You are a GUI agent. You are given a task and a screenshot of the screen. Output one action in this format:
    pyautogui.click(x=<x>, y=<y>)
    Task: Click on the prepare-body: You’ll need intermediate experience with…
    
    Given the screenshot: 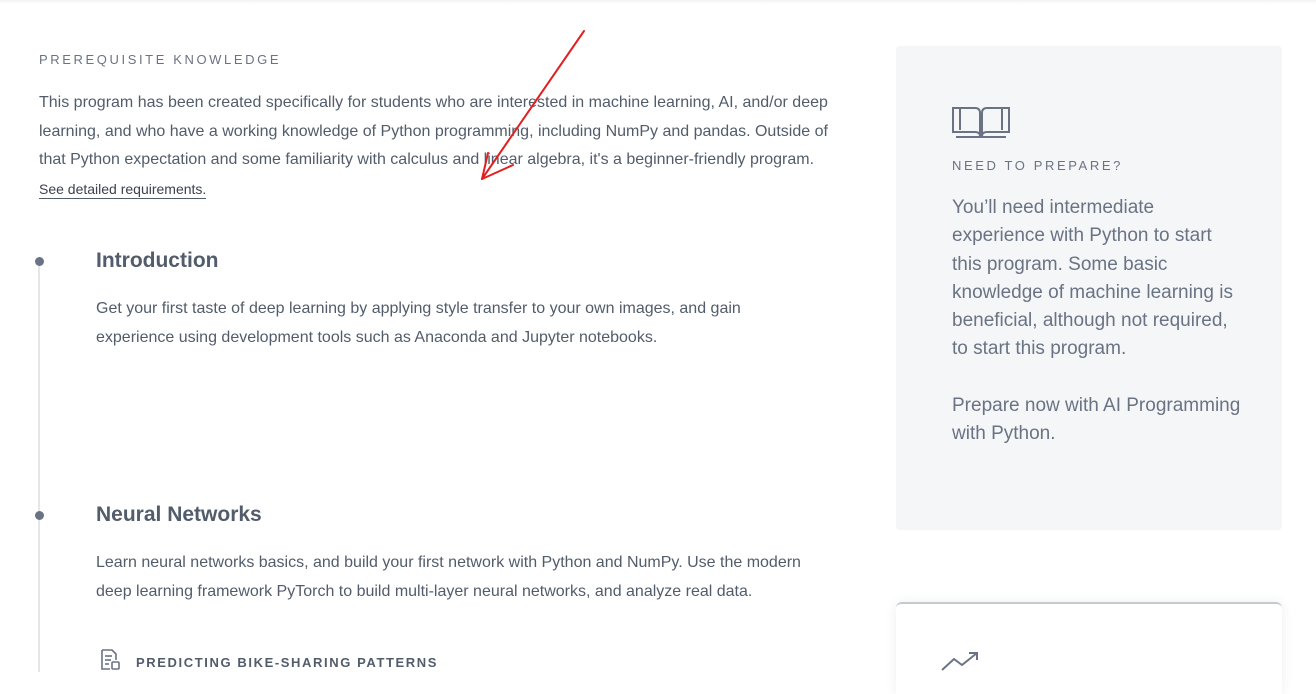 What is the action you would take?
    pyautogui.click(x=1097, y=321)
    